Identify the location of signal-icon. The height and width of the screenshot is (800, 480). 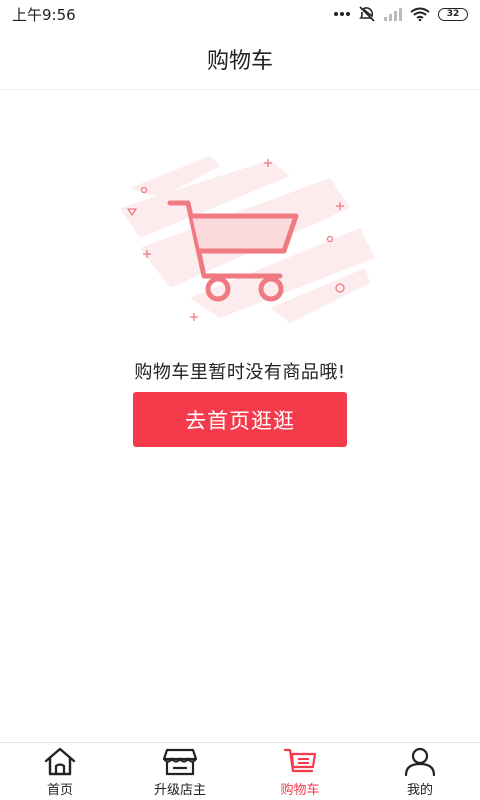
(393, 14).